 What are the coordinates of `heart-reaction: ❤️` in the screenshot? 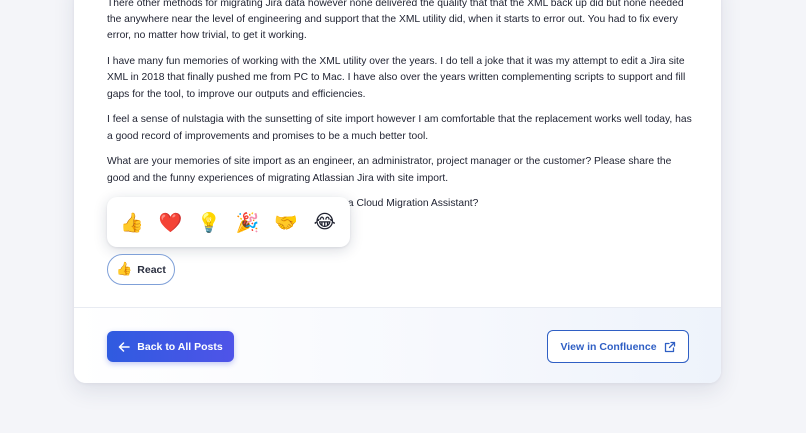 It's located at (171, 222).